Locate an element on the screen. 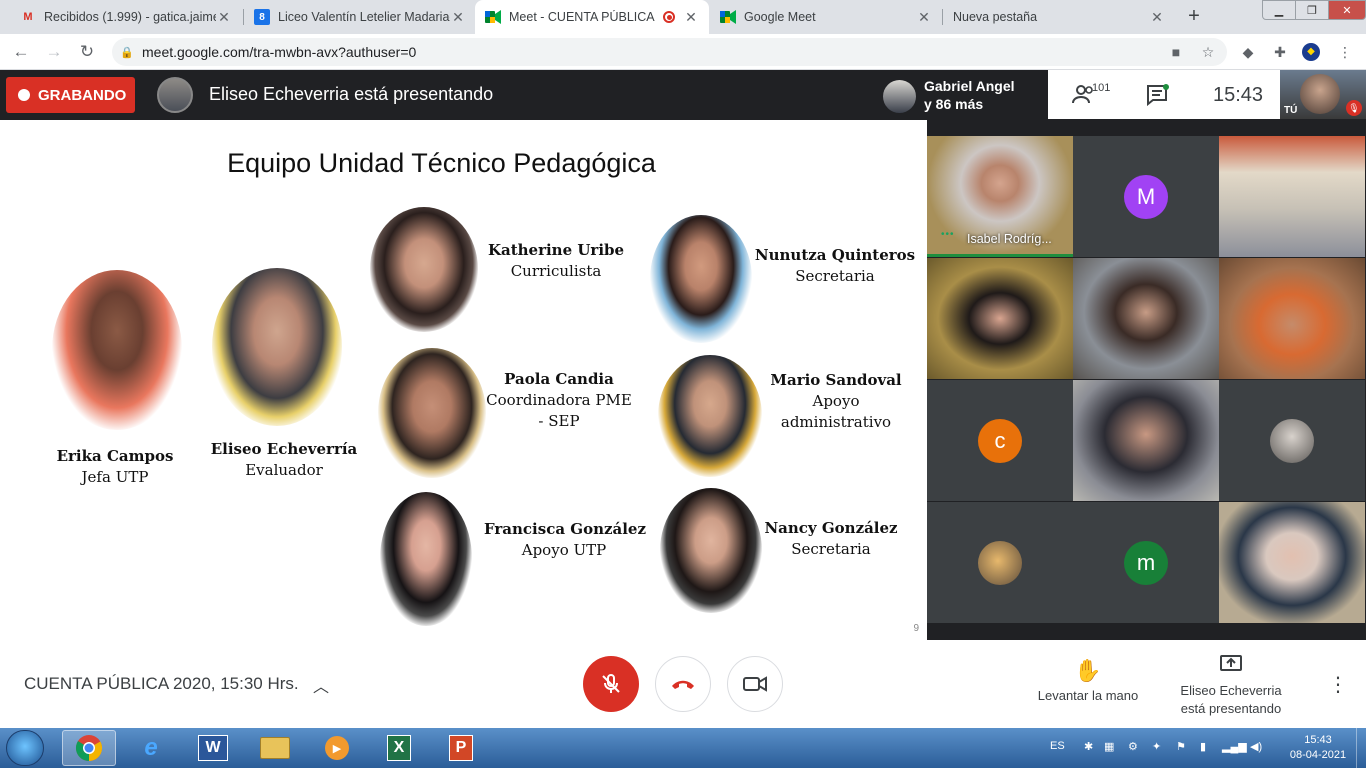  bluetooth-icon: ✱ is located at coordinates (1088, 746).